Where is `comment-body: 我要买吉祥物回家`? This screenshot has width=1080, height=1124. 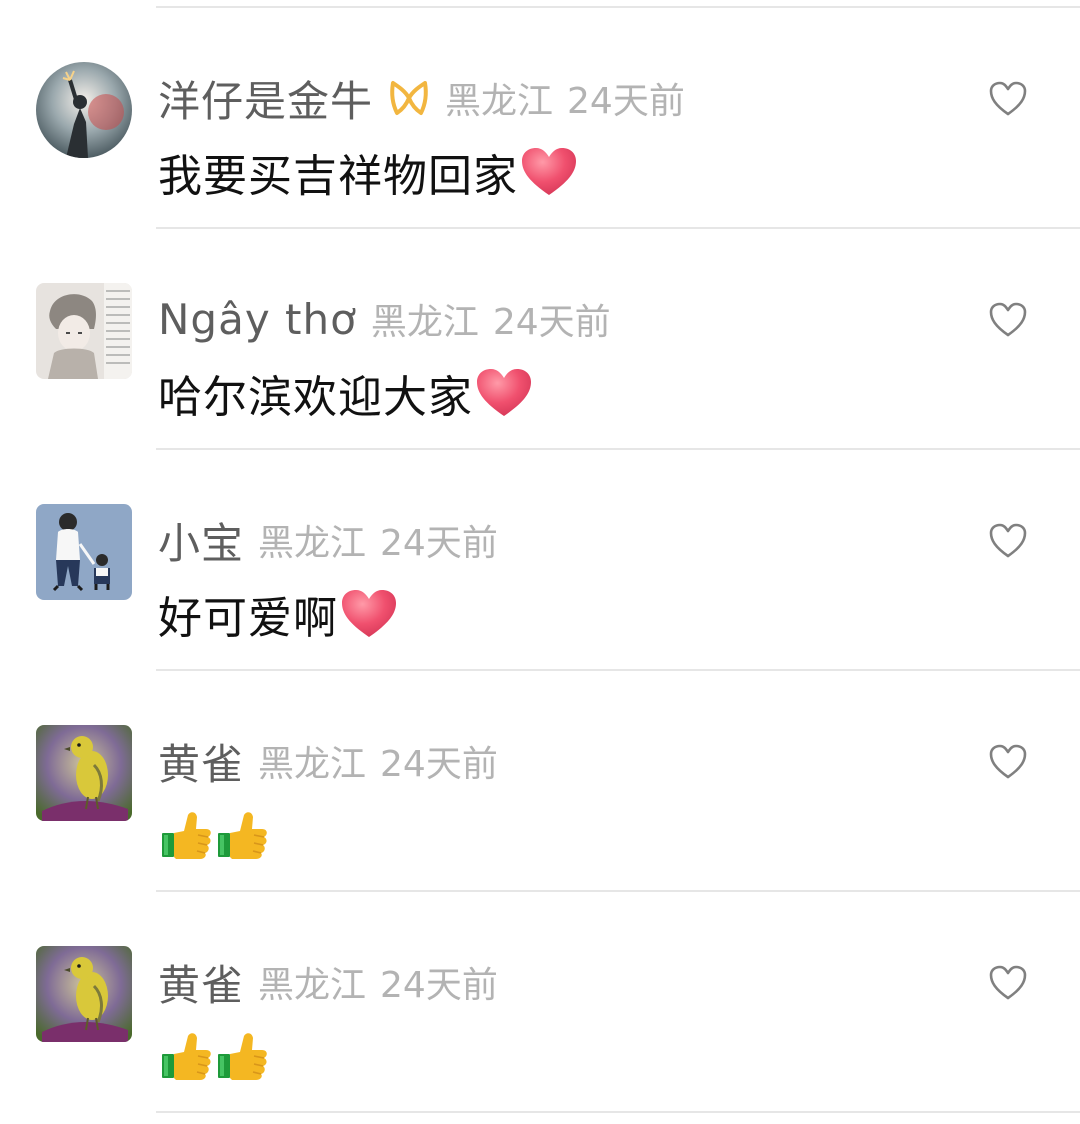
comment-body: 我要买吉祥物回家 is located at coordinates (368, 172).